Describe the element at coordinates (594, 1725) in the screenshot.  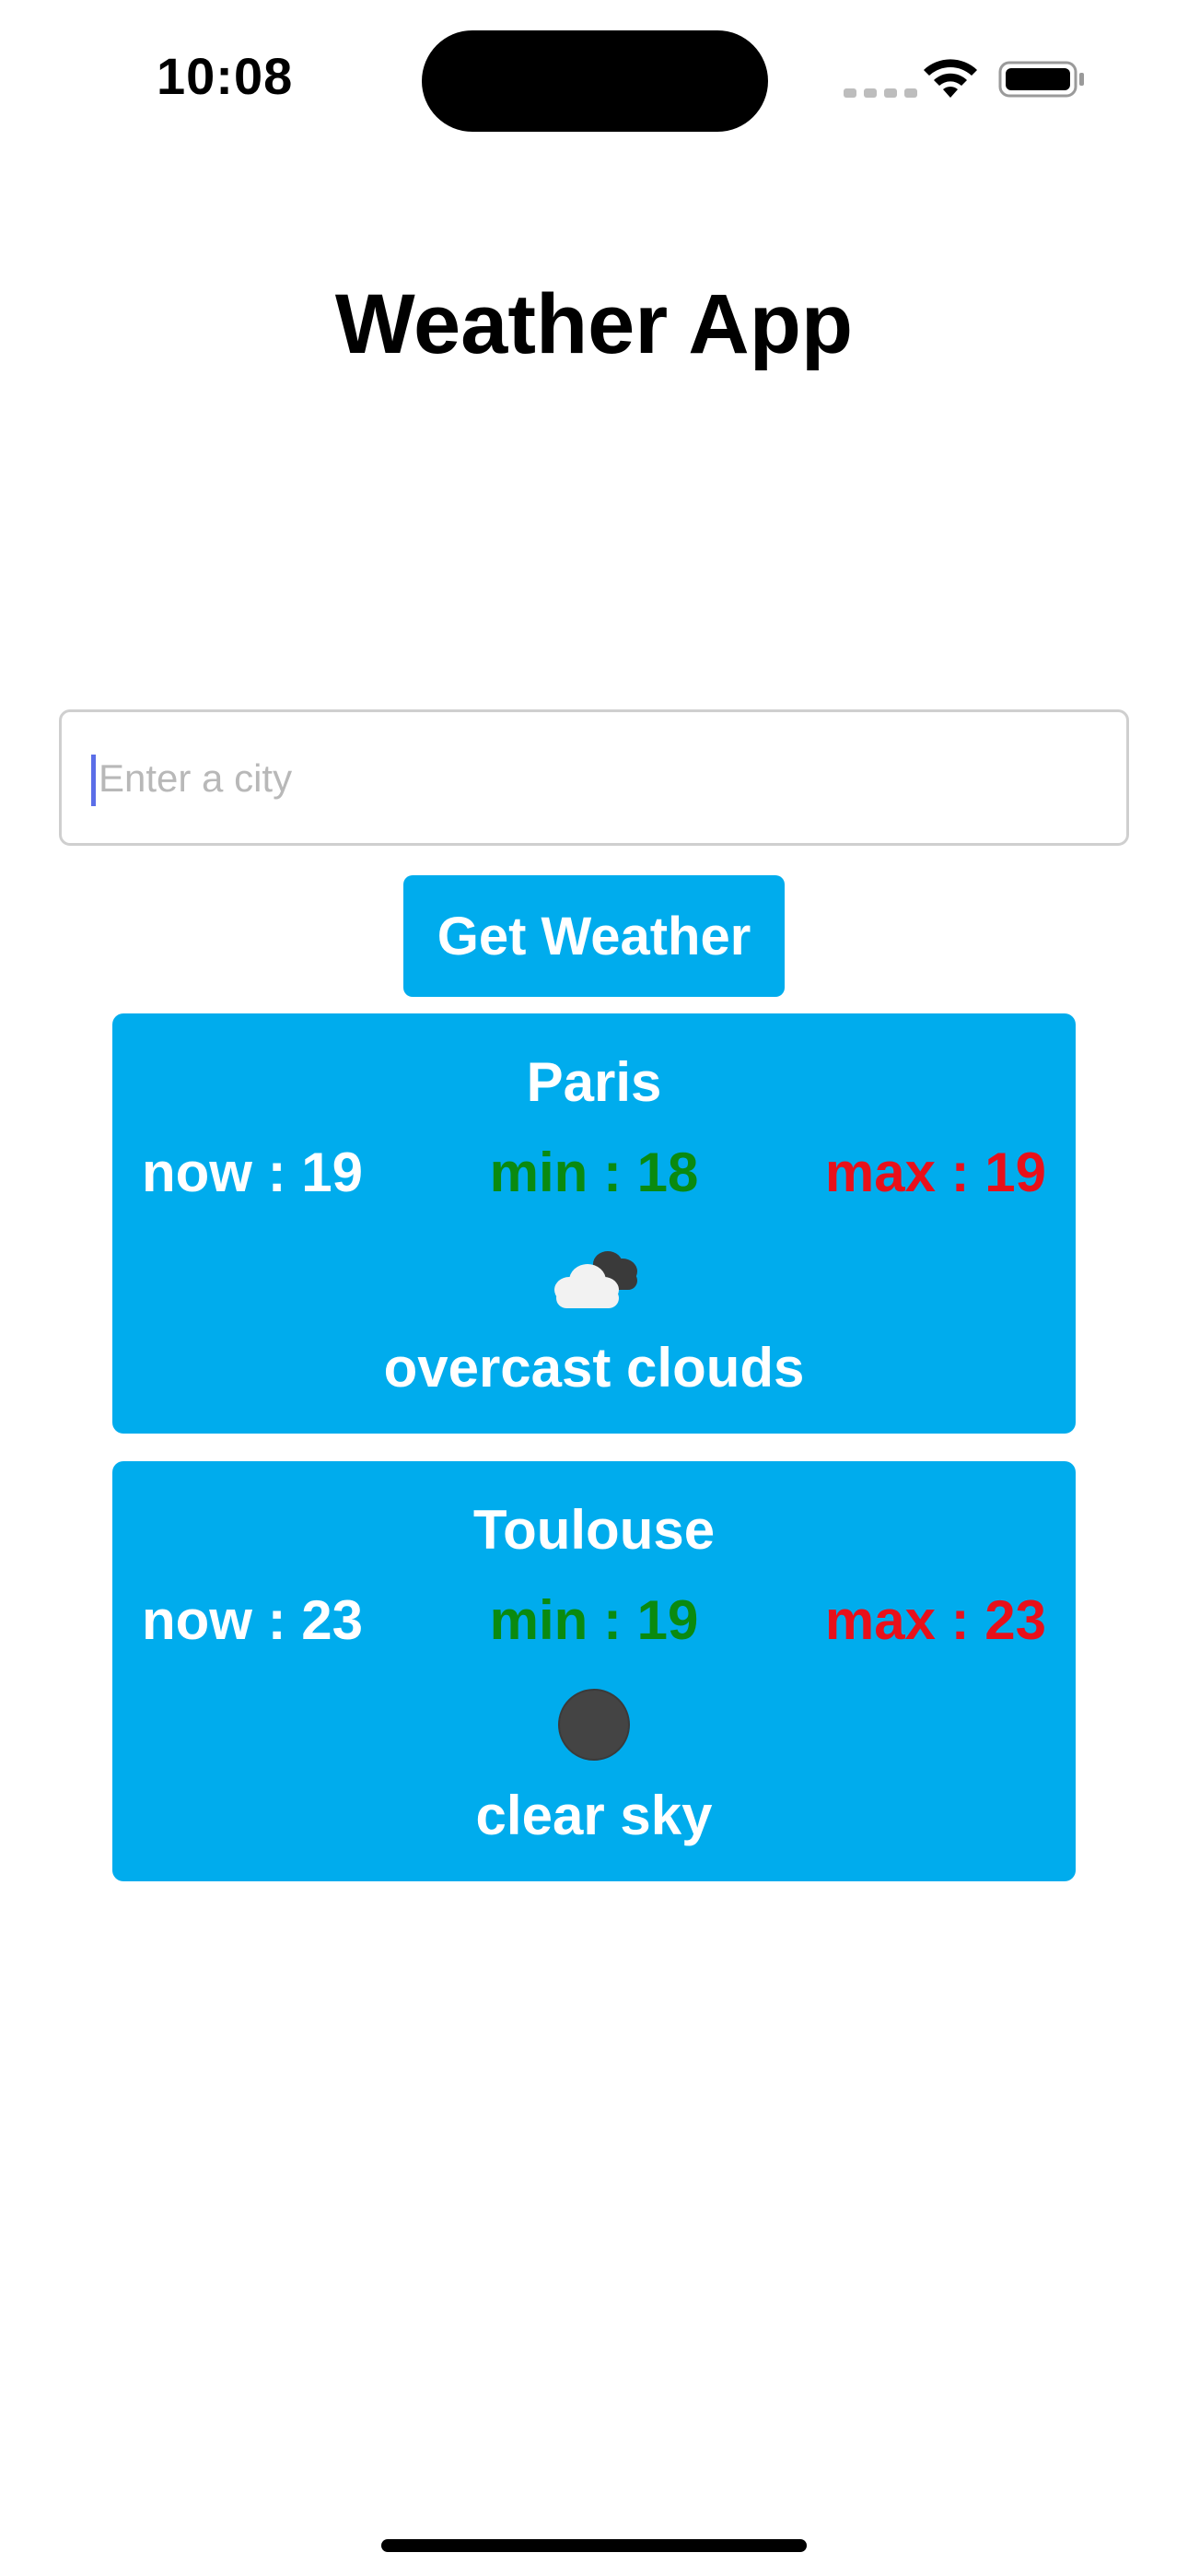
I see `clear-sky-night-icon` at that location.